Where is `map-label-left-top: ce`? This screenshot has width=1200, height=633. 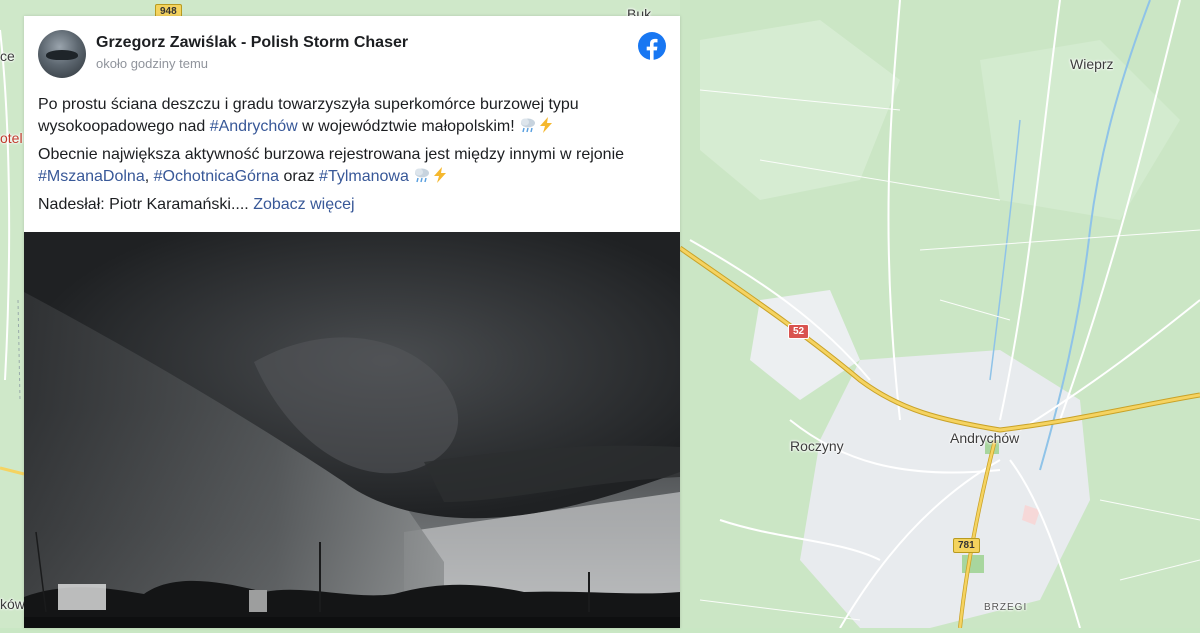
map-label-left-top: ce is located at coordinates (7, 56).